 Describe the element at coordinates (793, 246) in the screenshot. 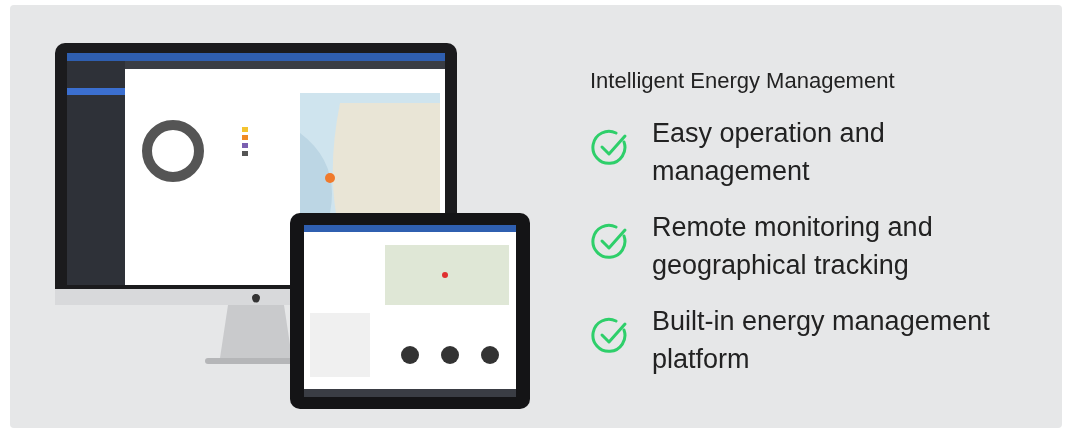

I see `feature-text: Remote monitoring and geographical tracking` at that location.